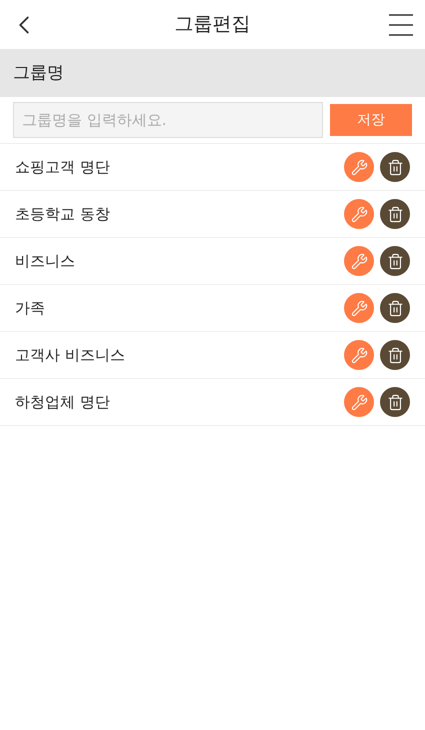 This screenshot has height=730, width=425. Describe the element at coordinates (371, 120) in the screenshot. I see `save-button: 저장` at that location.